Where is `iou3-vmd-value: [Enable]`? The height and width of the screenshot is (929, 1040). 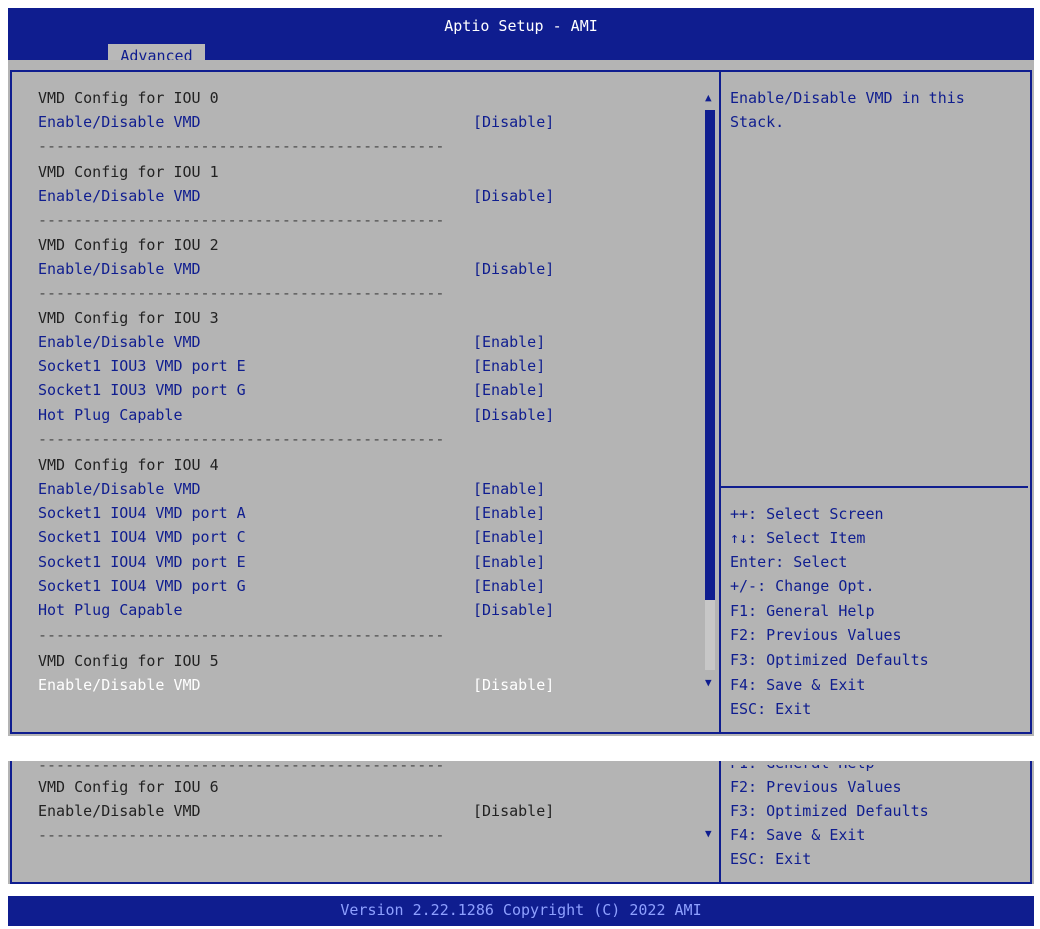 iou3-vmd-value: [Enable] is located at coordinates (509, 342).